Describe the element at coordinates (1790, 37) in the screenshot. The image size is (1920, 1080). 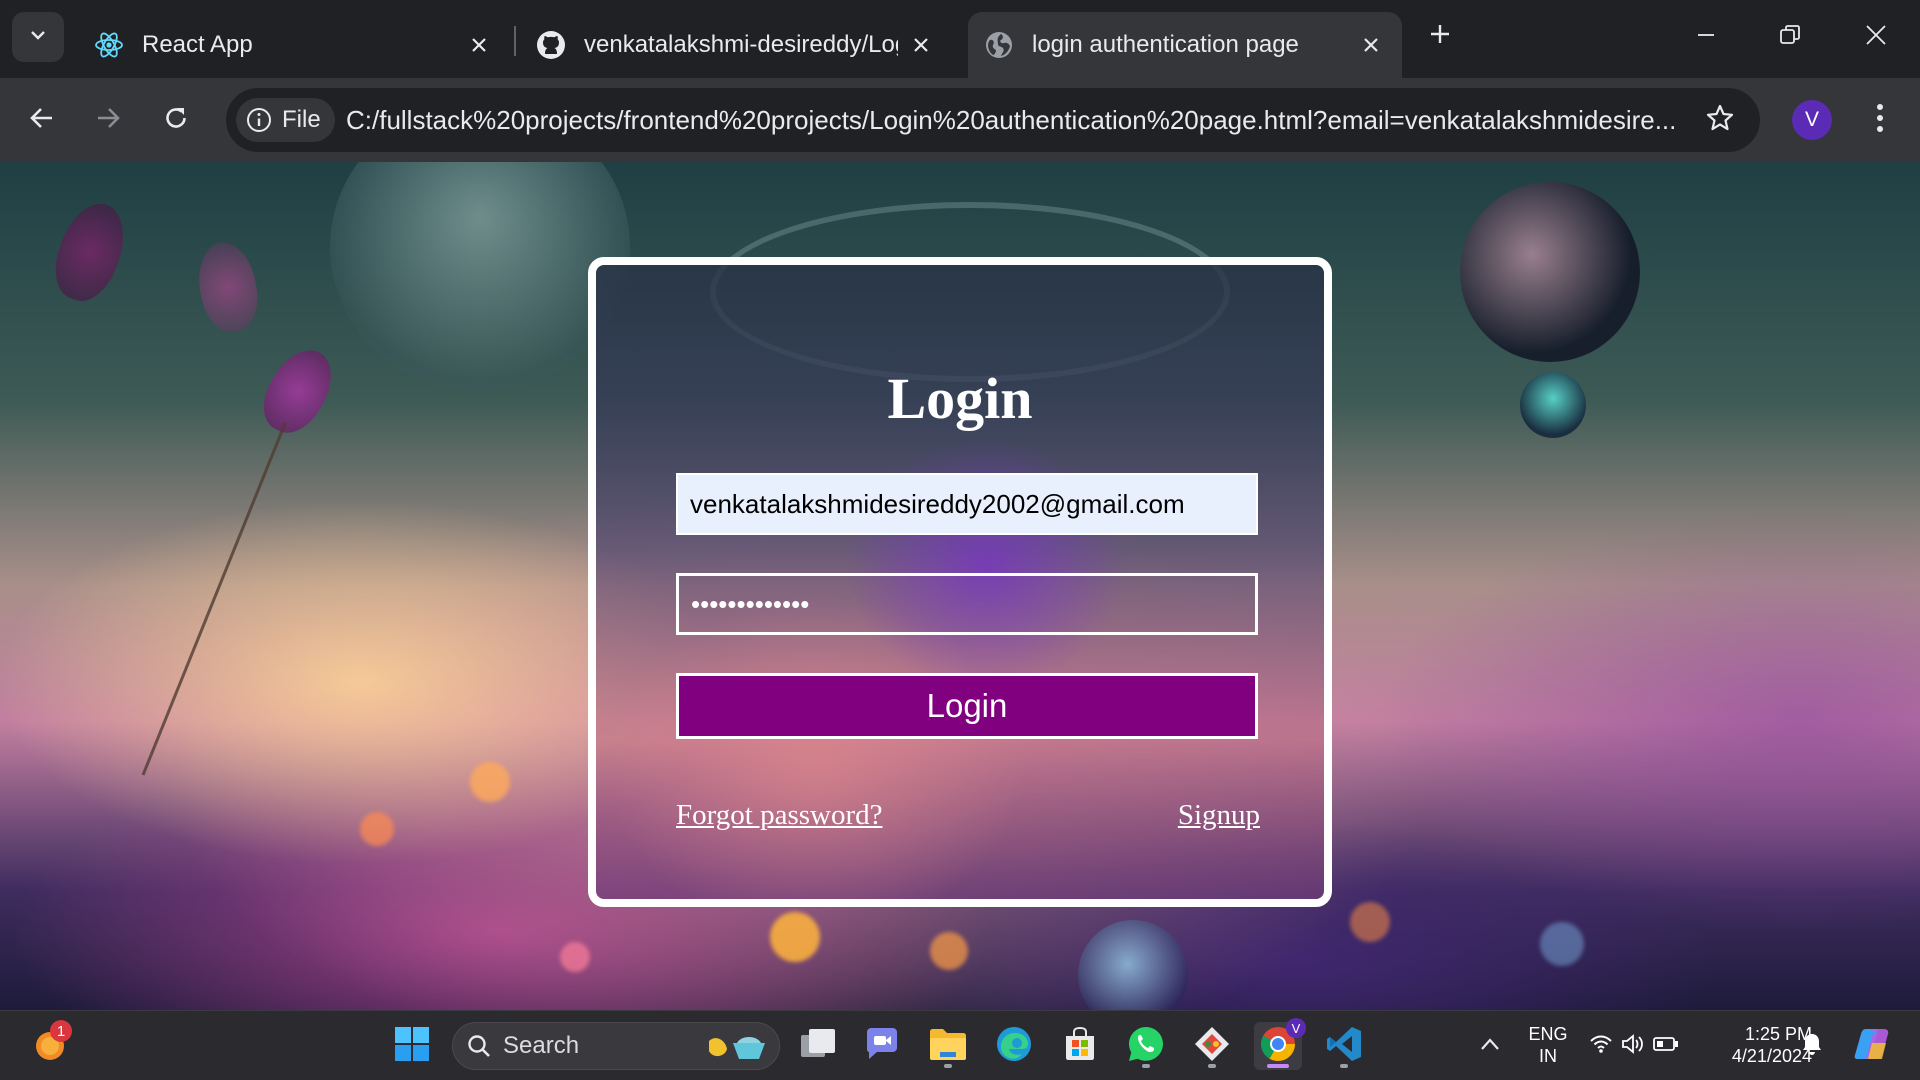
I see `restore-button` at that location.